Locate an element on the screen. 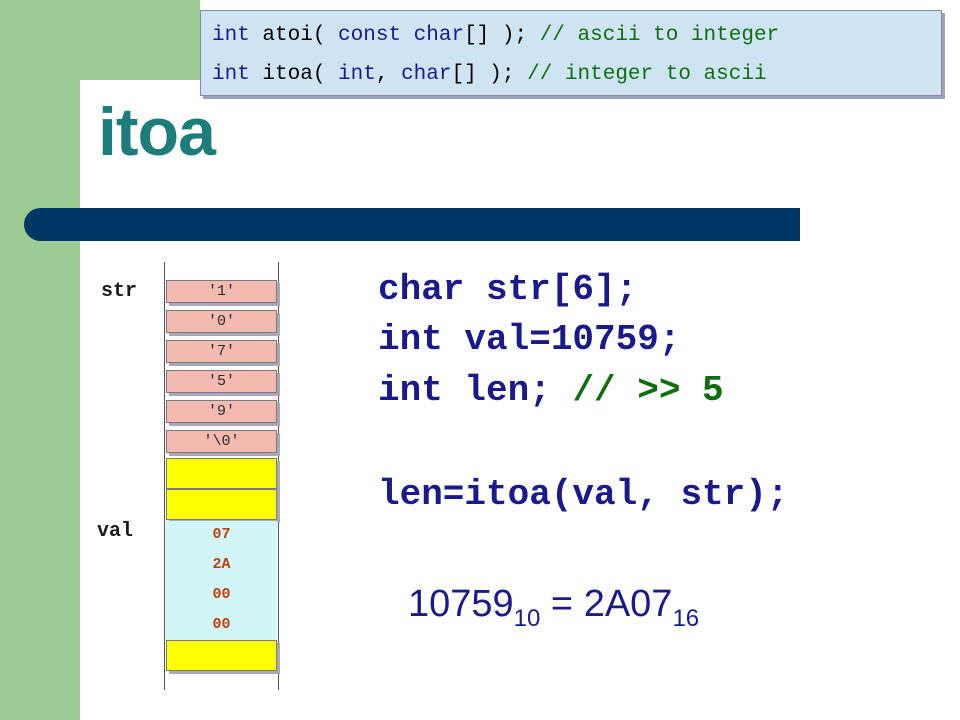  code-line-1: char str[6]; is located at coordinates (508, 289).